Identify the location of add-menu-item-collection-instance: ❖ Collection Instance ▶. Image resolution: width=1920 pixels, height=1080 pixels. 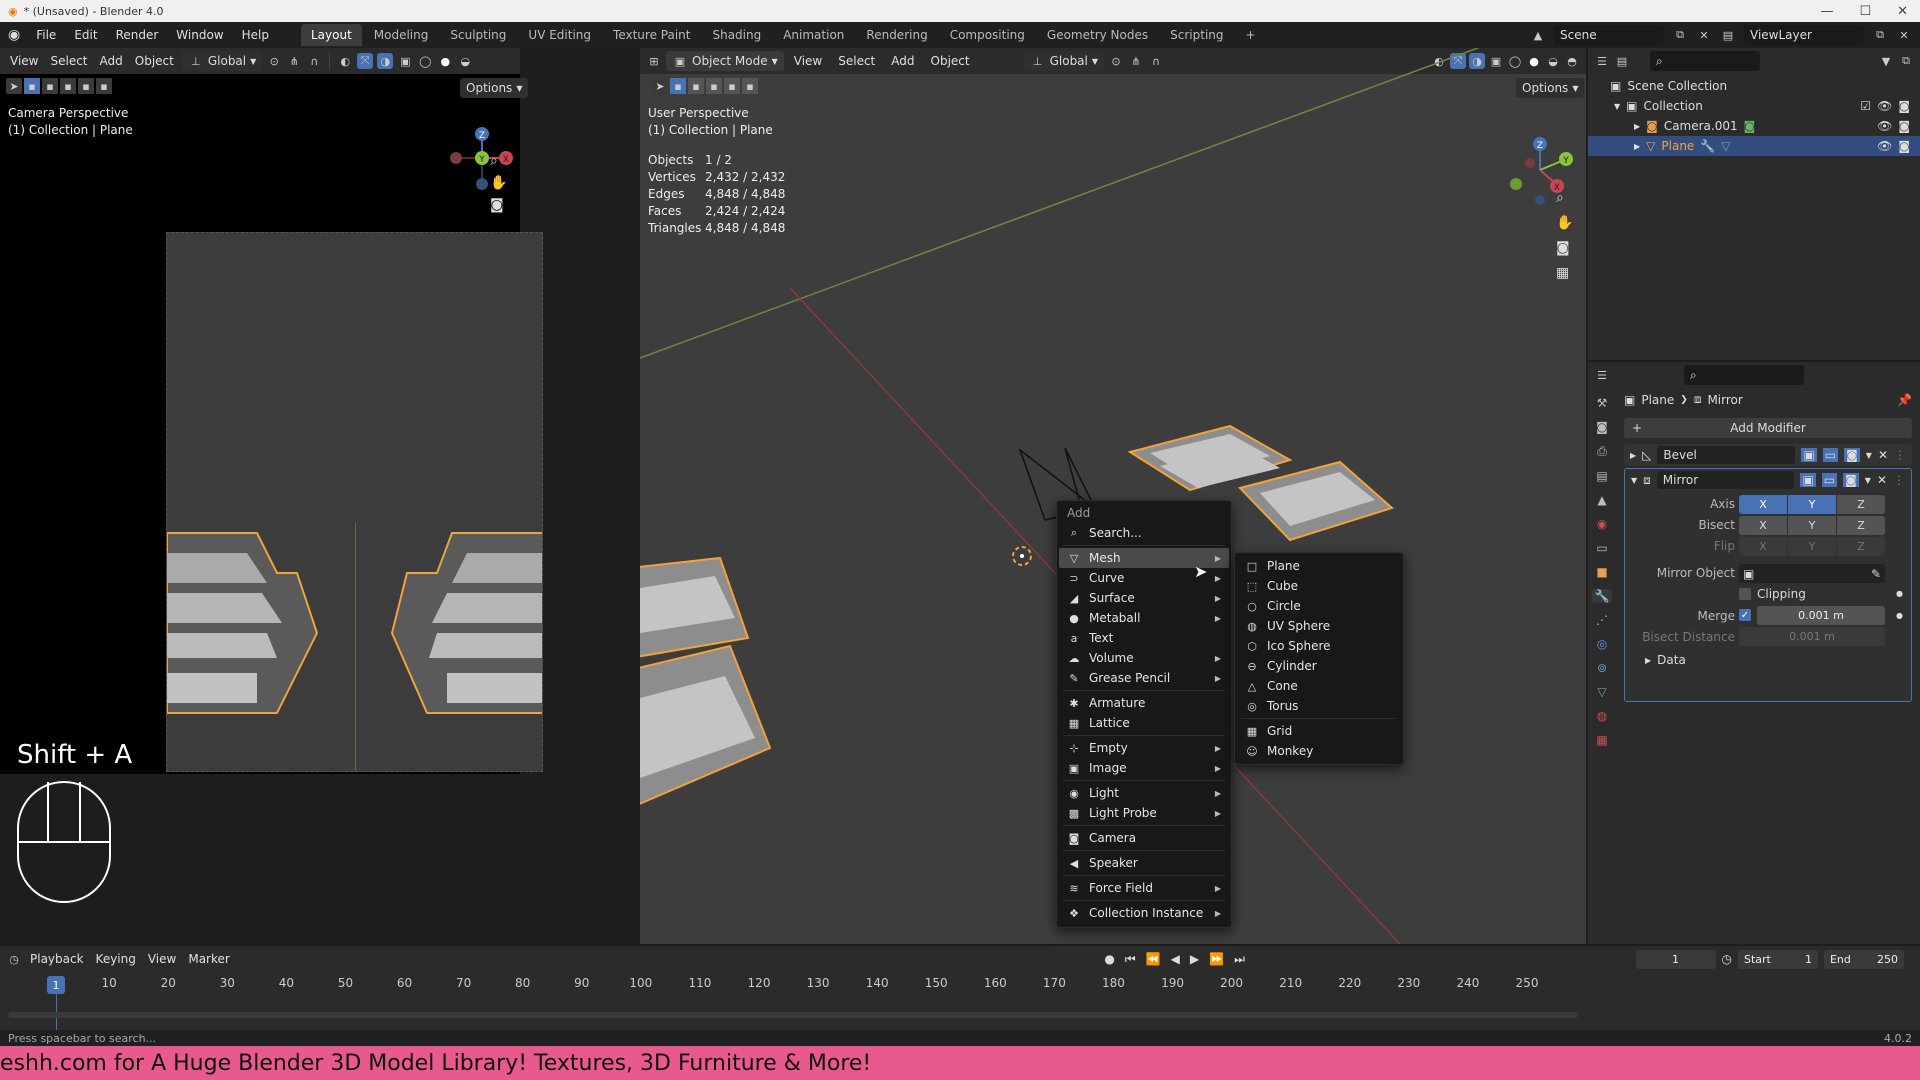
(1144, 913).